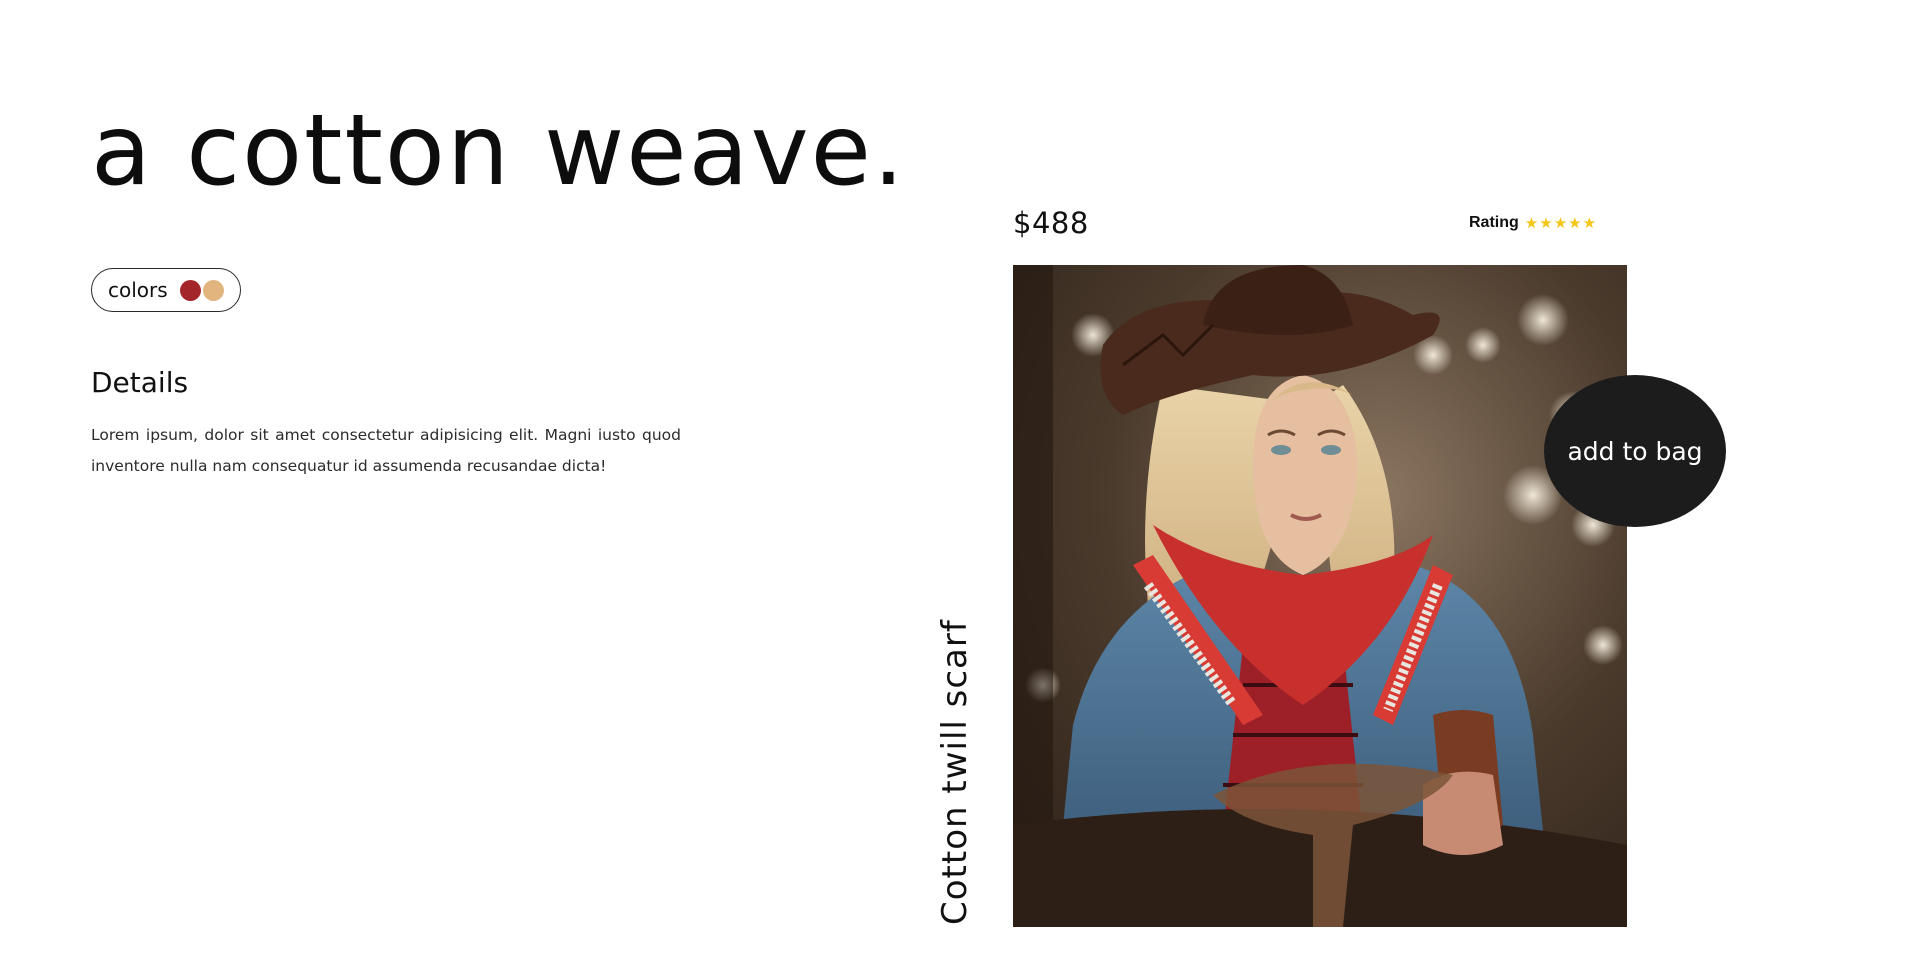  I want to click on color-swatches, so click(201, 290).